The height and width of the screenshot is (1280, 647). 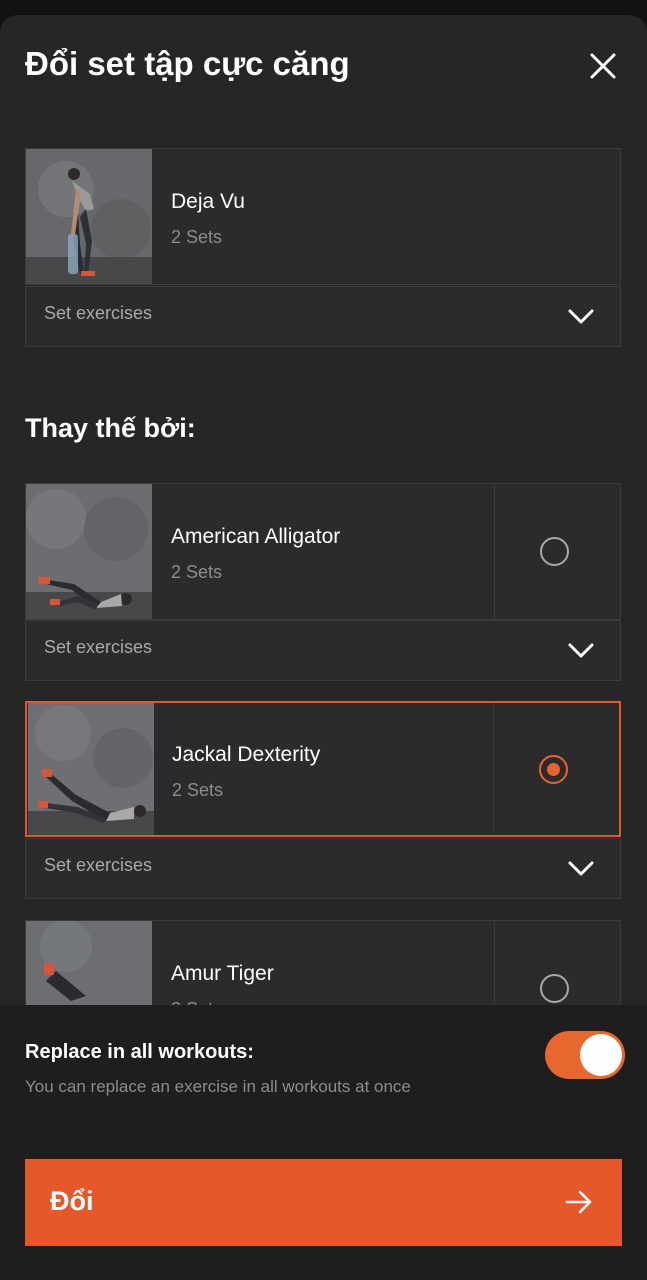 What do you see at coordinates (246, 754) in the screenshot?
I see `exercise-name: Jackal Dexterity` at bounding box center [246, 754].